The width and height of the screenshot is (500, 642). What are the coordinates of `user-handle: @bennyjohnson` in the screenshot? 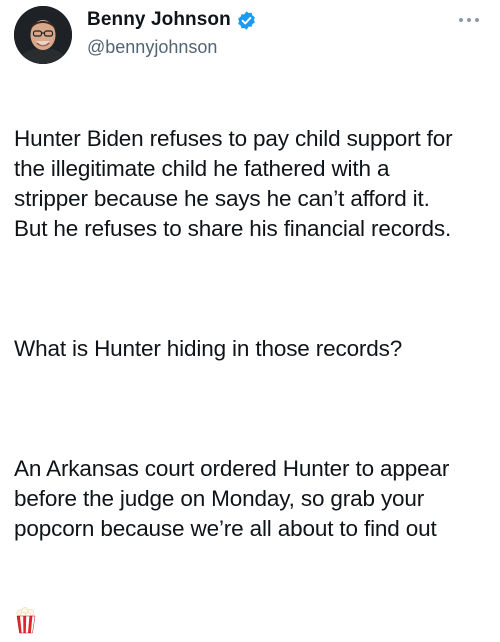 It's located at (172, 47).